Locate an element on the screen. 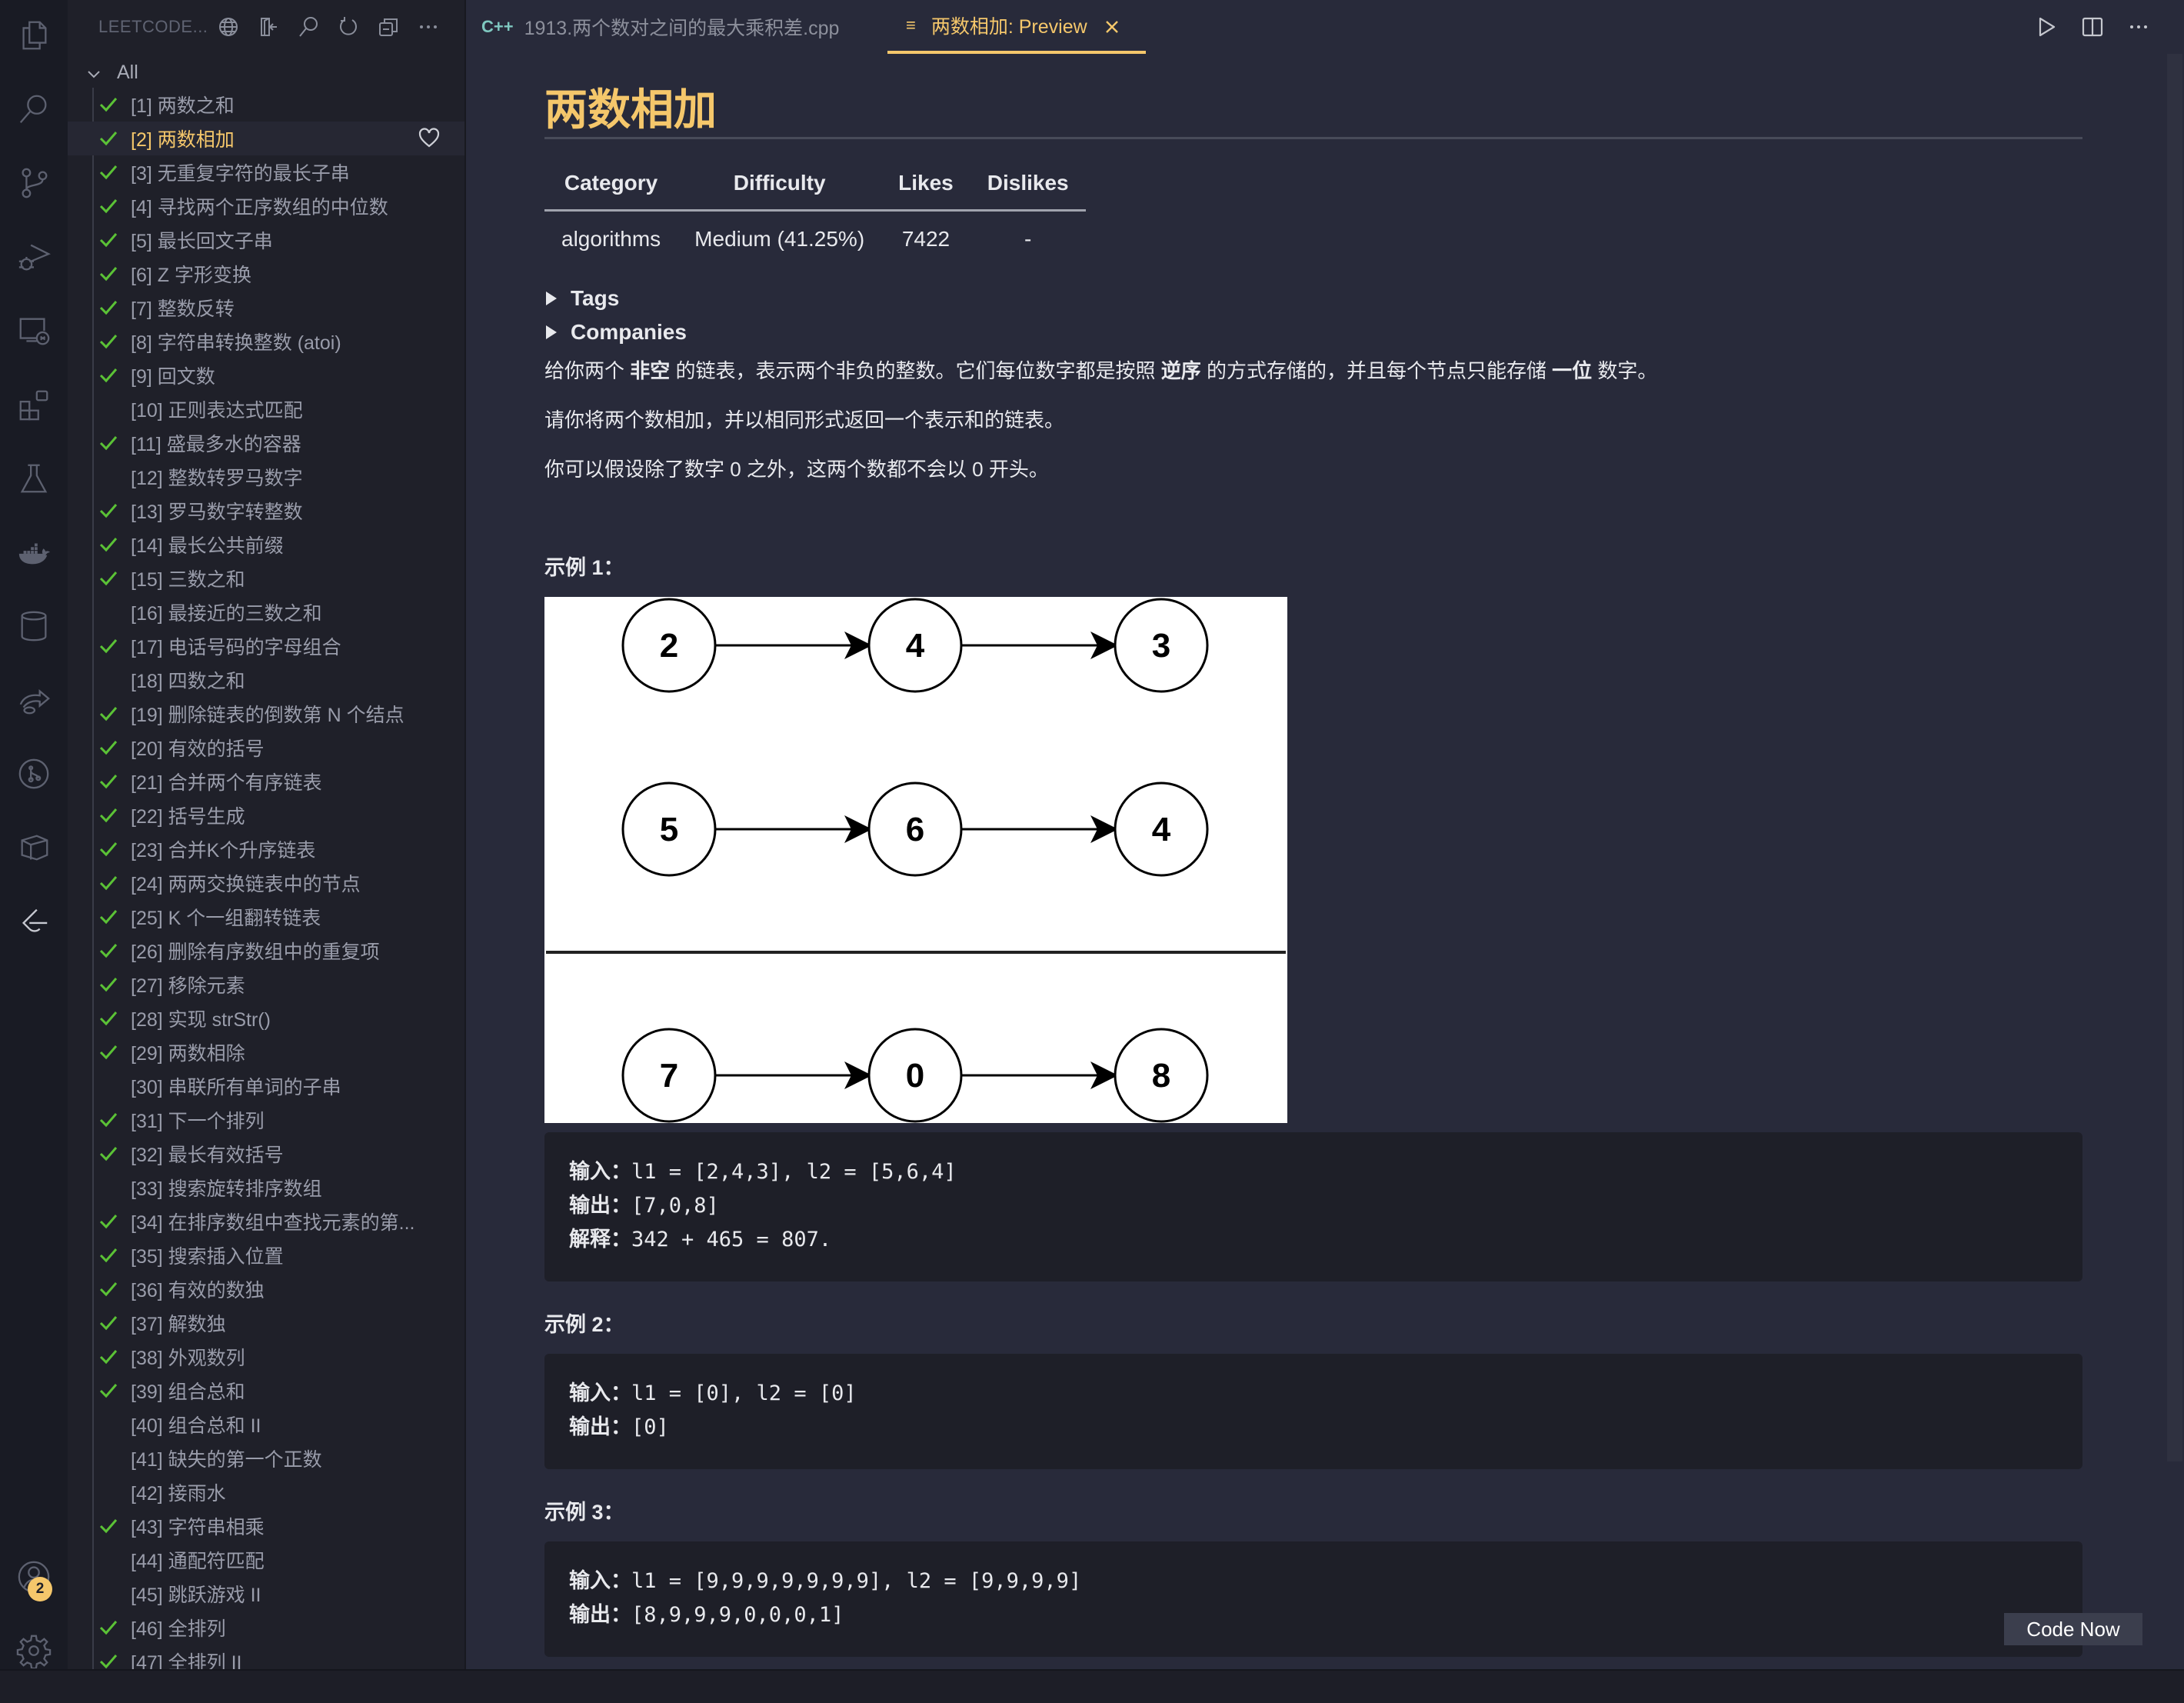 Image resolution: width=2184 pixels, height=1703 pixels. database-icon is located at coordinates (33, 626).